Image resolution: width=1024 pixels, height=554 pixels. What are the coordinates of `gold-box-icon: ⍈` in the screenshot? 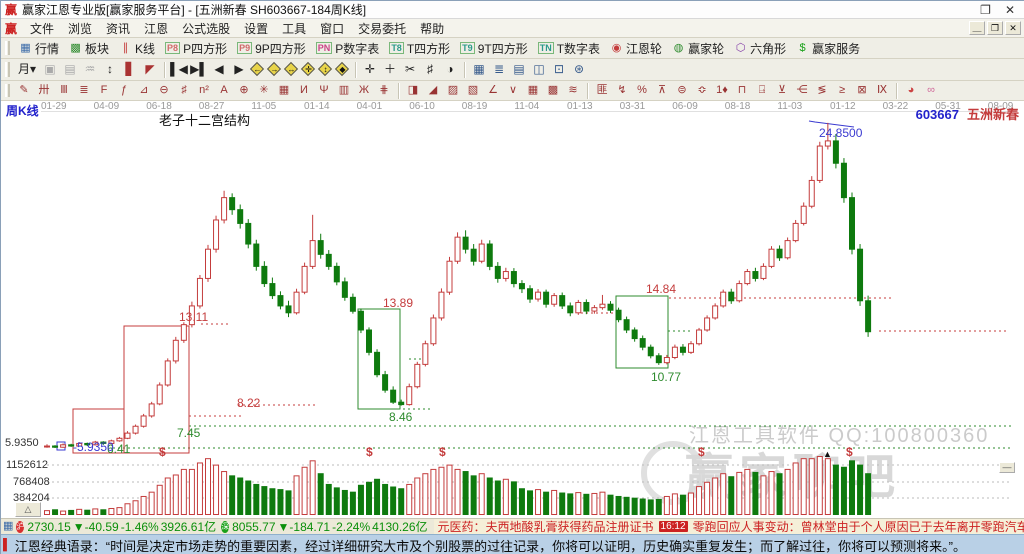 It's located at (762, 90).